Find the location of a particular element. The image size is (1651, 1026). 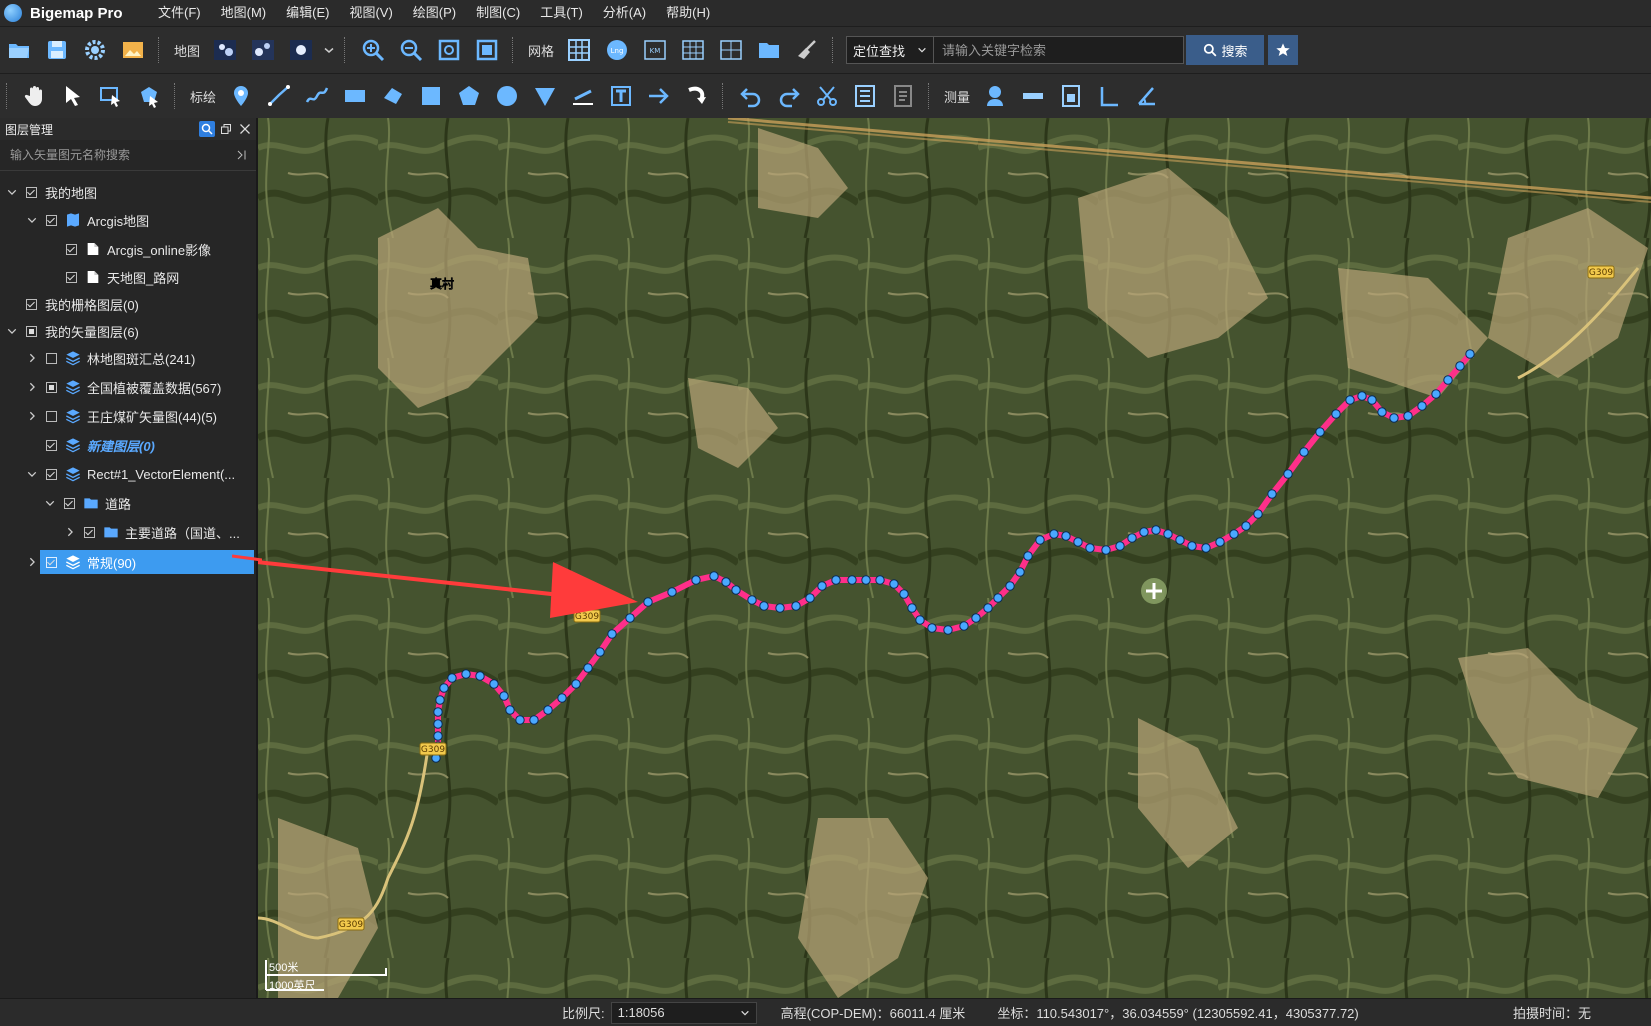

zoom-out-button is located at coordinates (411, 50).